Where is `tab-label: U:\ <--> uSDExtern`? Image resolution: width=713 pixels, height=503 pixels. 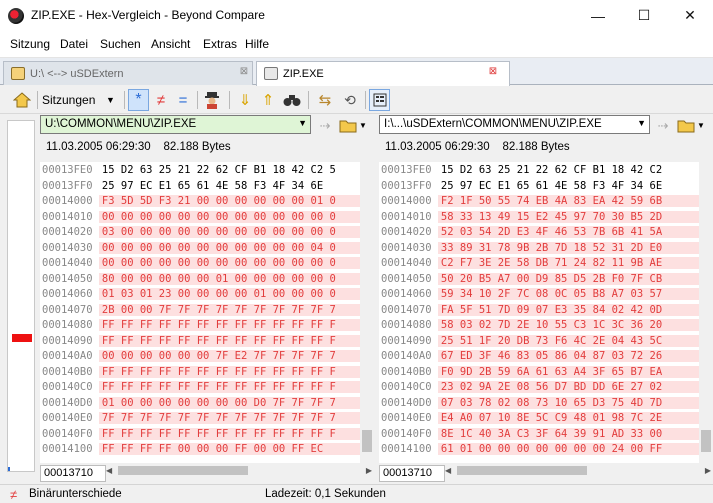 tab-label: U:\ <--> uSDExtern is located at coordinates (77, 74).